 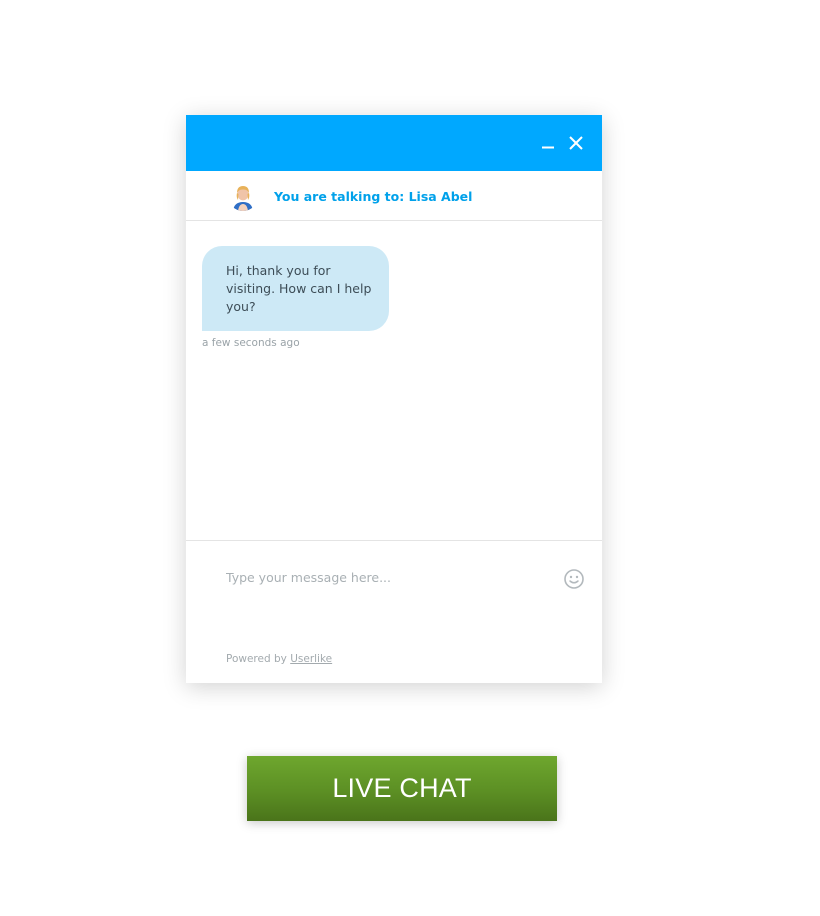 What do you see at coordinates (574, 579) in the screenshot?
I see `smiley-icon` at bounding box center [574, 579].